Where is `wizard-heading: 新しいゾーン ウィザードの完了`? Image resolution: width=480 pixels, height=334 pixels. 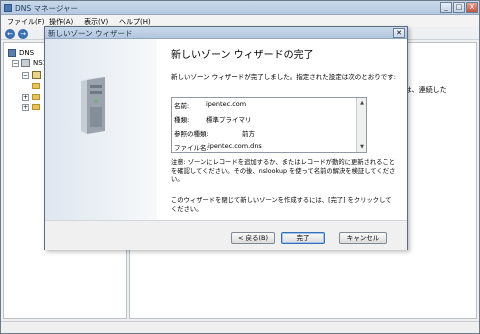 wizard-heading: 新しいゾーン ウィザードの完了 is located at coordinates (242, 55).